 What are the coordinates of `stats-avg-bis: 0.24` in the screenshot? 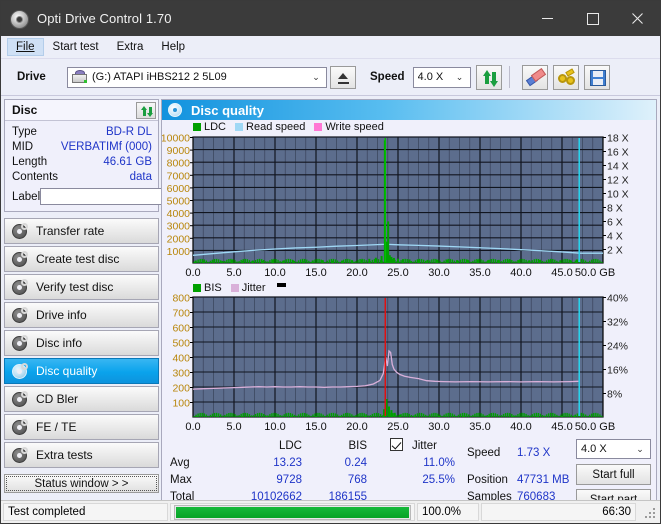 It's located at (355, 463).